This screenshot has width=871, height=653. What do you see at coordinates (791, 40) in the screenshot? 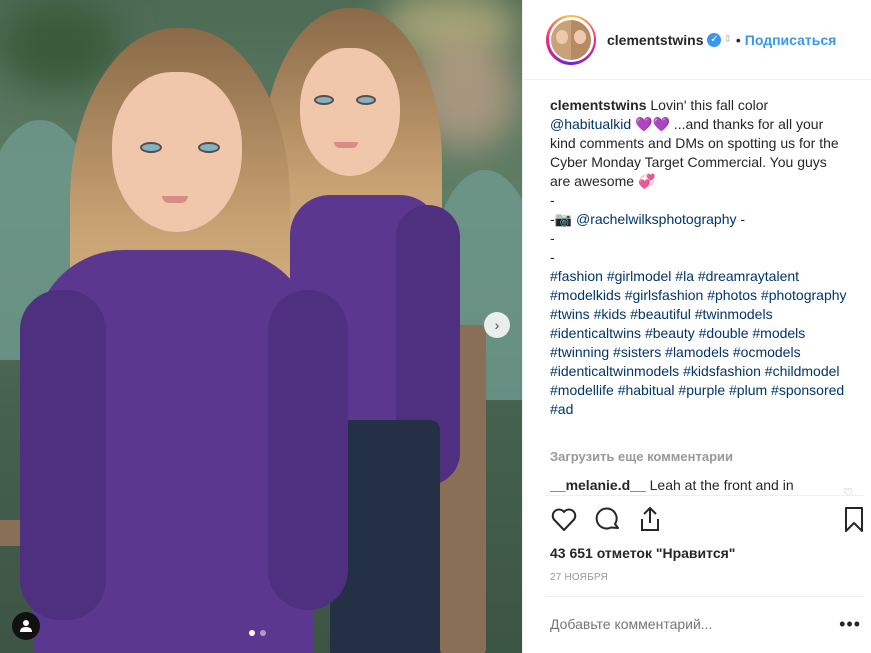
I see `follow-button: Подписаться` at bounding box center [791, 40].